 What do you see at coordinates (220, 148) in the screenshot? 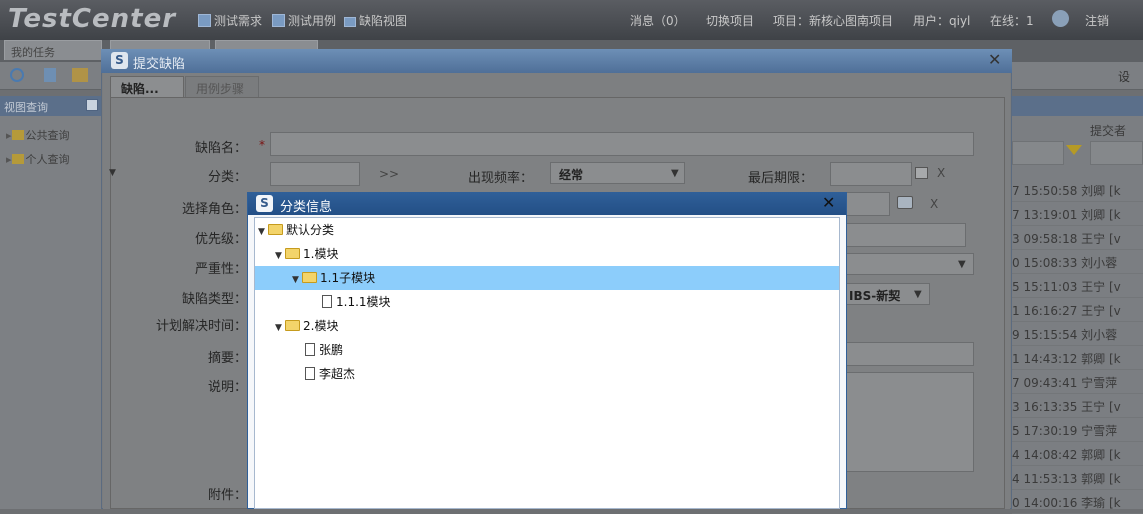
I see `label-defect-name: 缺陷名：` at bounding box center [220, 148].